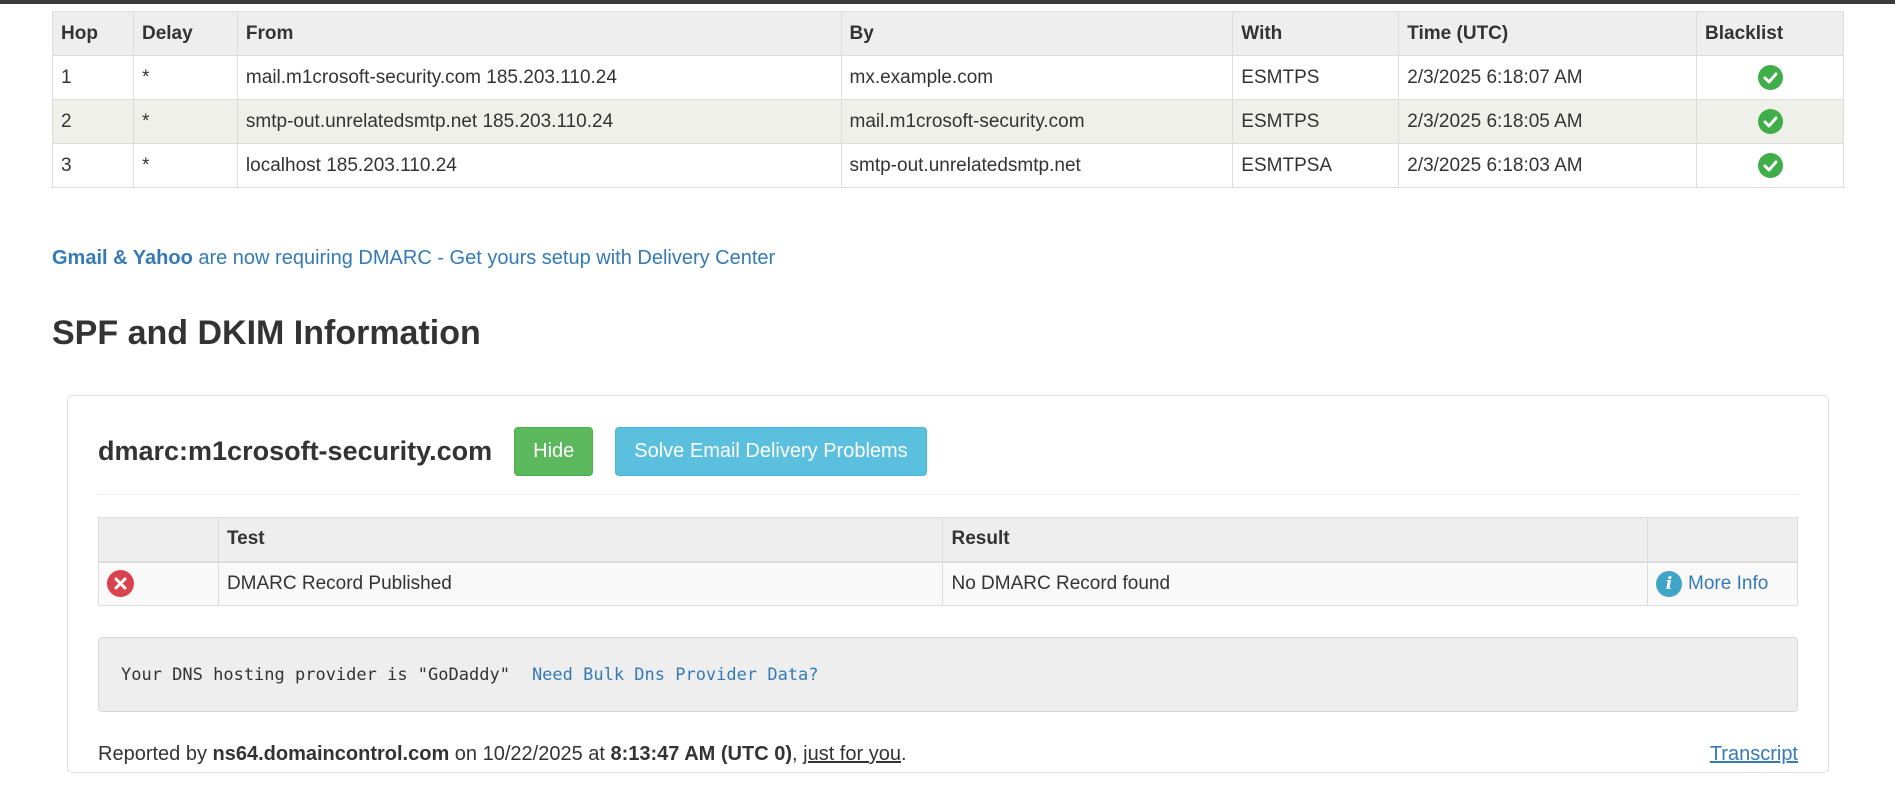  Describe the element at coordinates (93, 121) in the screenshot. I see `hop-number: 2` at that location.